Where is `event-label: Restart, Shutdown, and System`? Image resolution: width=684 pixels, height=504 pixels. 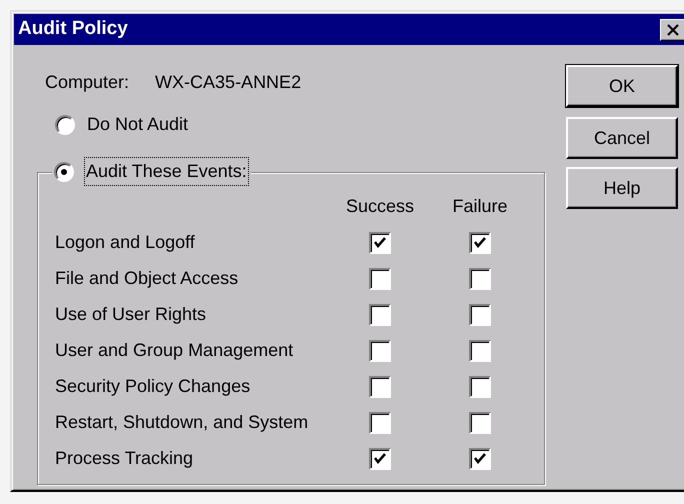 event-label: Restart, Shutdown, and System is located at coordinates (182, 422).